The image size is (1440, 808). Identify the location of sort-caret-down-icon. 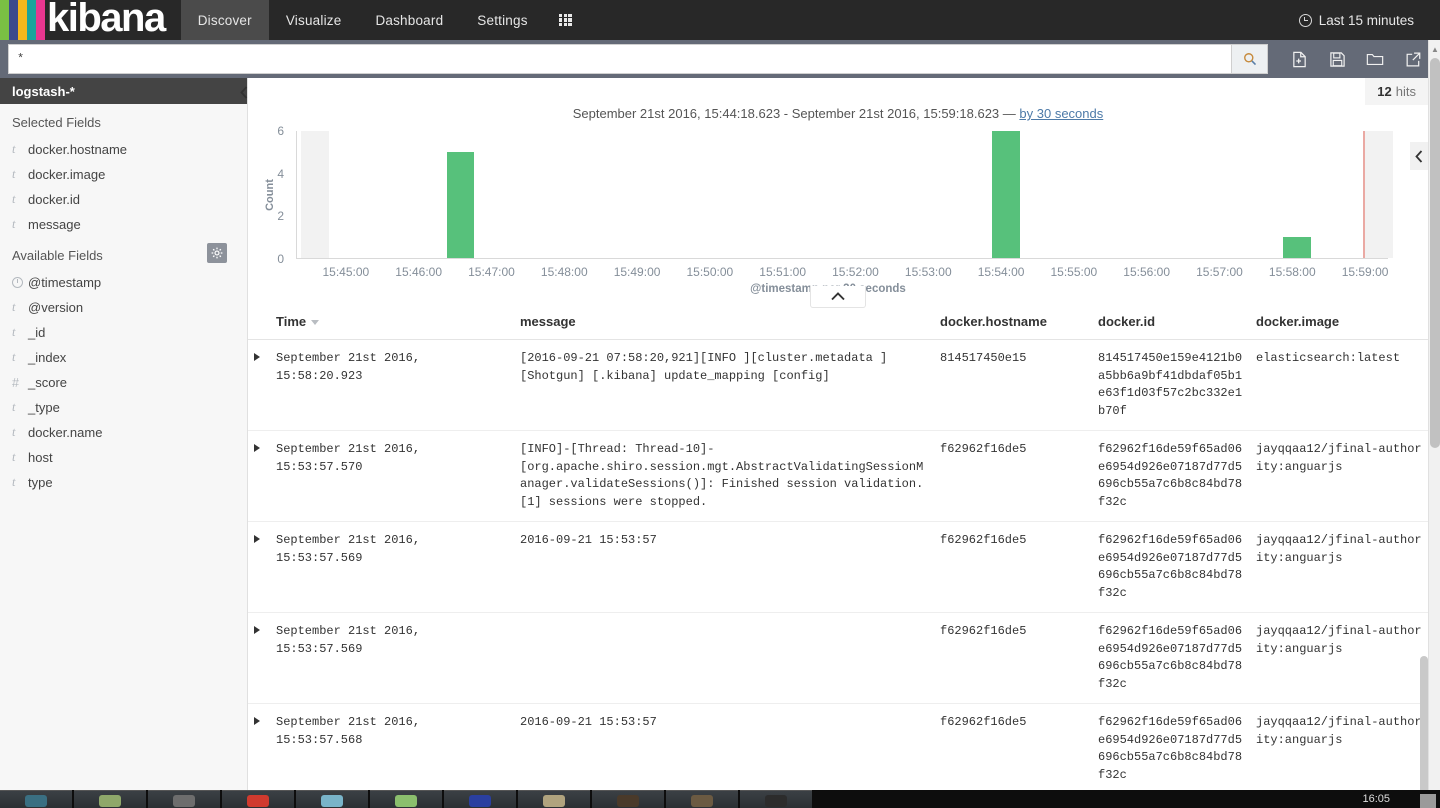
(315, 323).